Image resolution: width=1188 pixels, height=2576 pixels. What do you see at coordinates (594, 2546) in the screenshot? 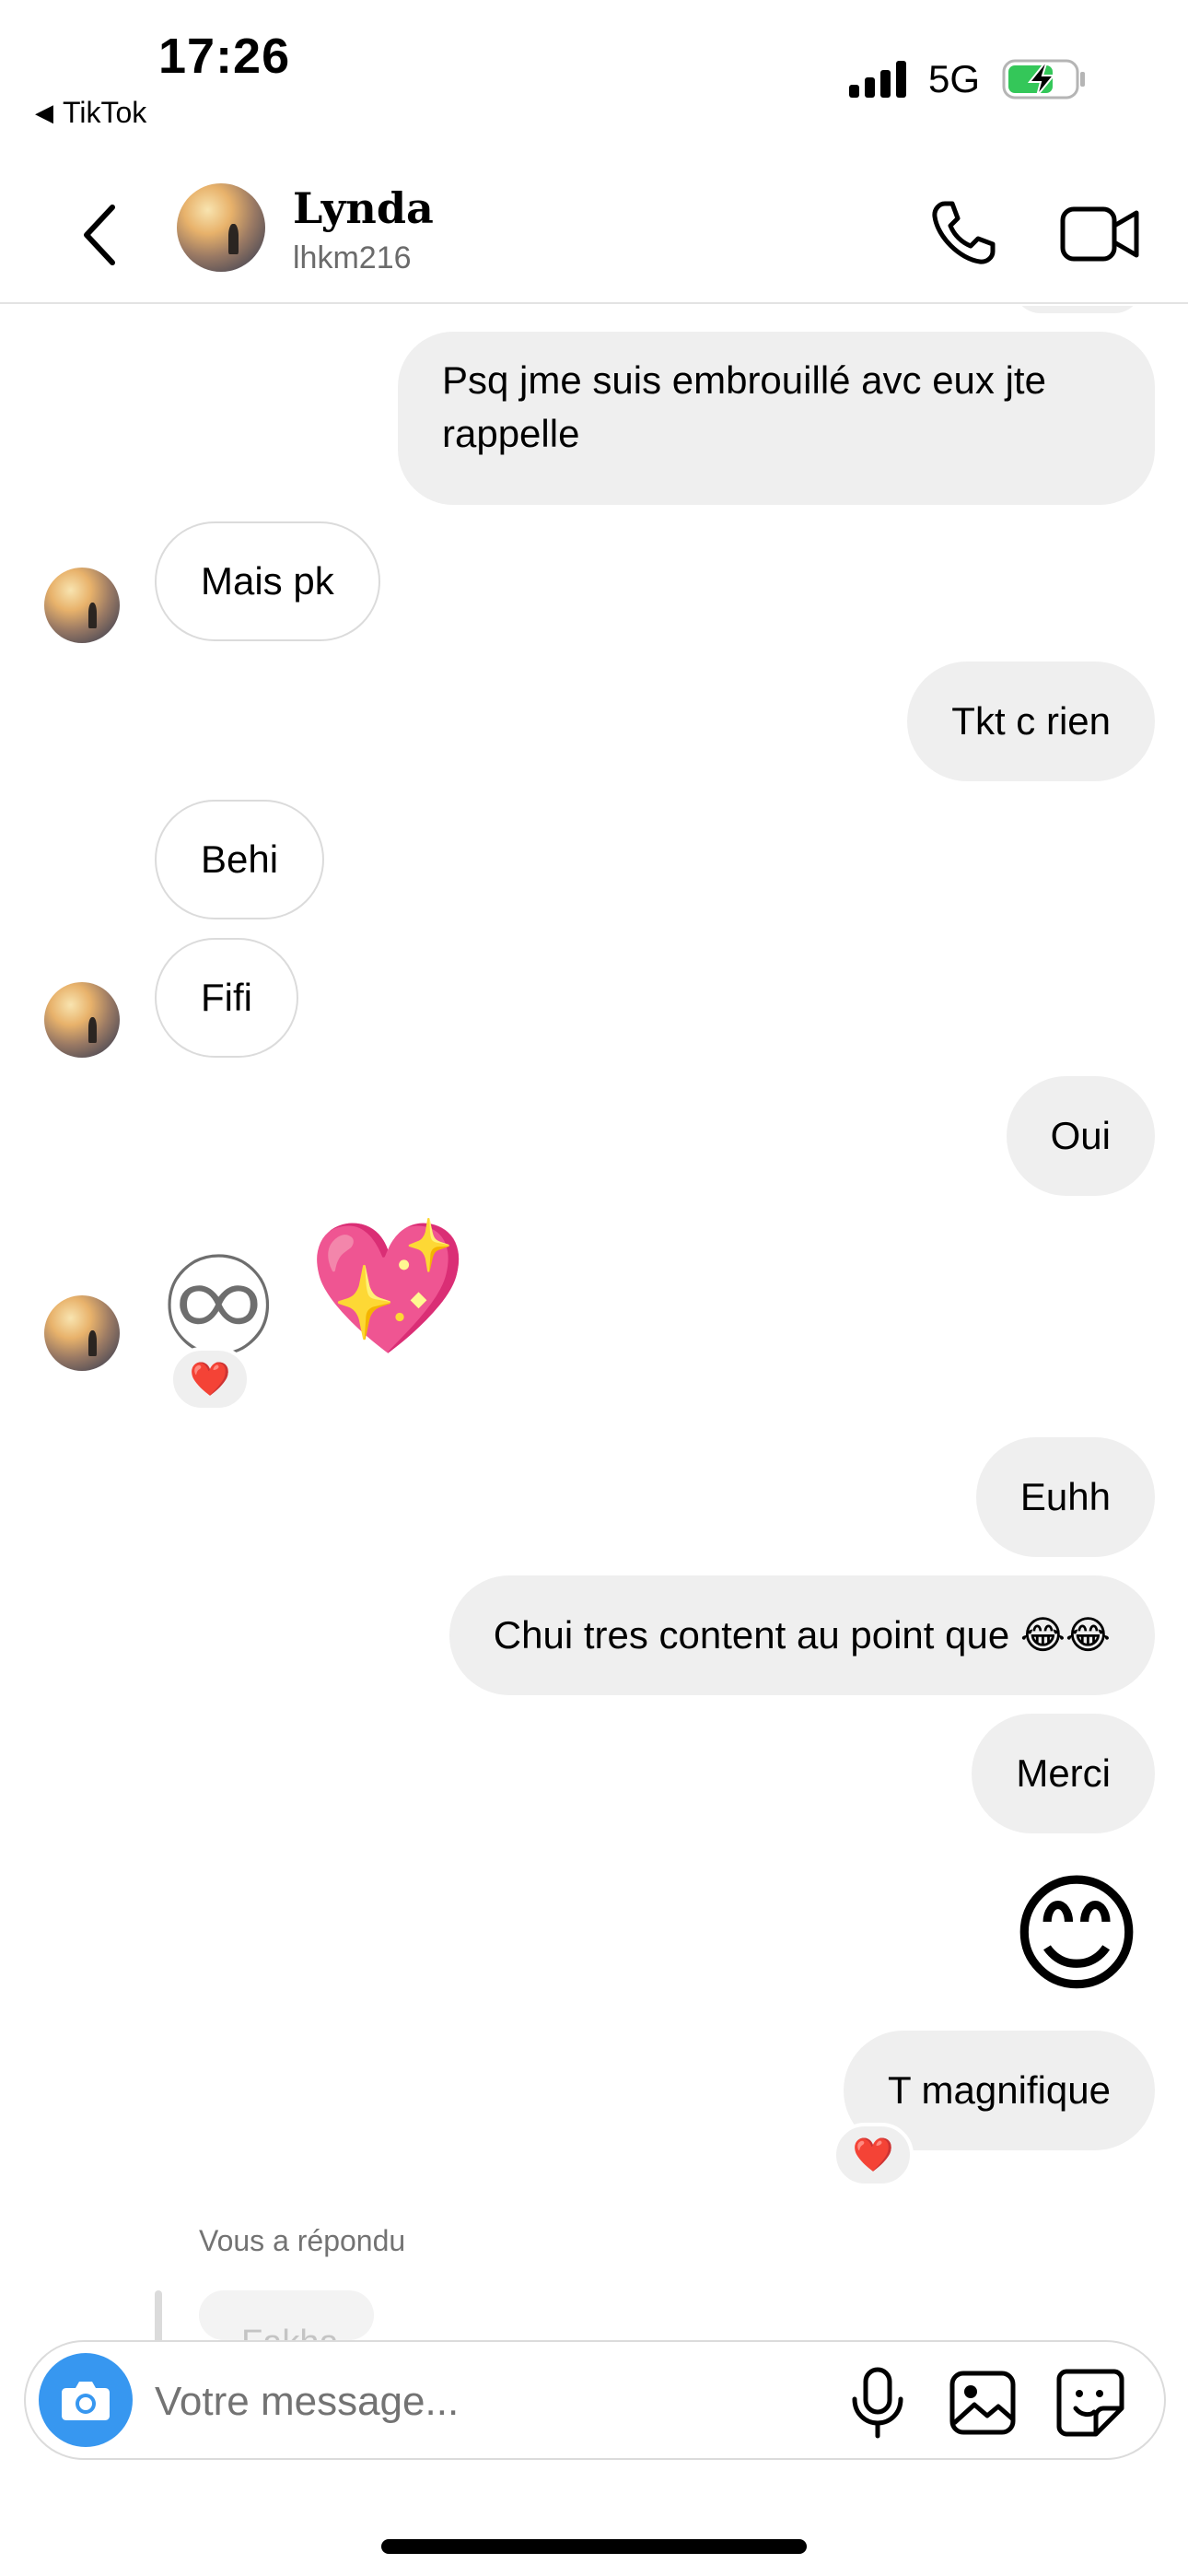
I see `home-indicator` at bounding box center [594, 2546].